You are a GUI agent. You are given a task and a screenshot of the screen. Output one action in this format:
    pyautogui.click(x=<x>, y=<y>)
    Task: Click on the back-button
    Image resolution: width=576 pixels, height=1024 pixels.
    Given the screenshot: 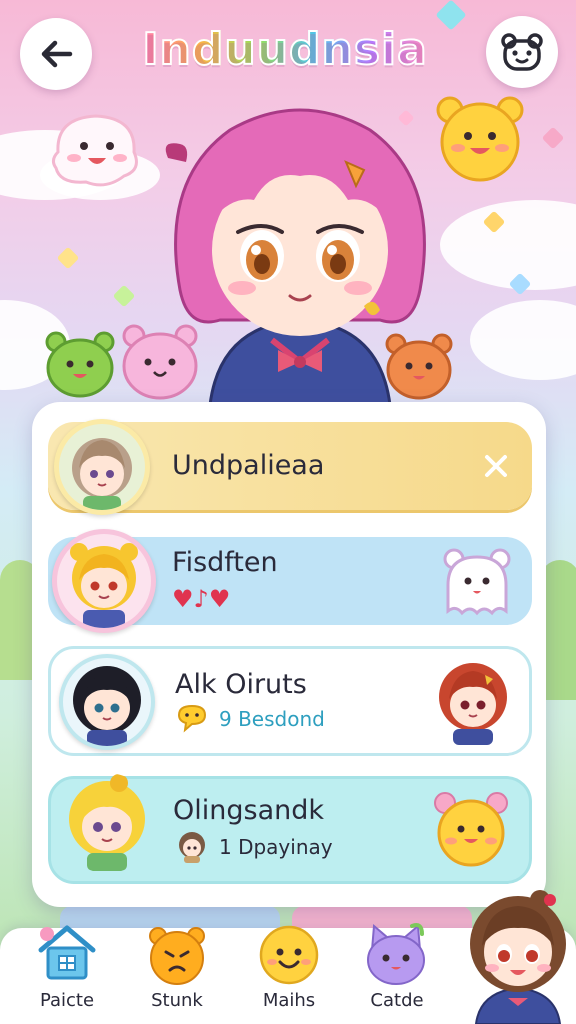 What is the action you would take?
    pyautogui.click(x=56, y=54)
    